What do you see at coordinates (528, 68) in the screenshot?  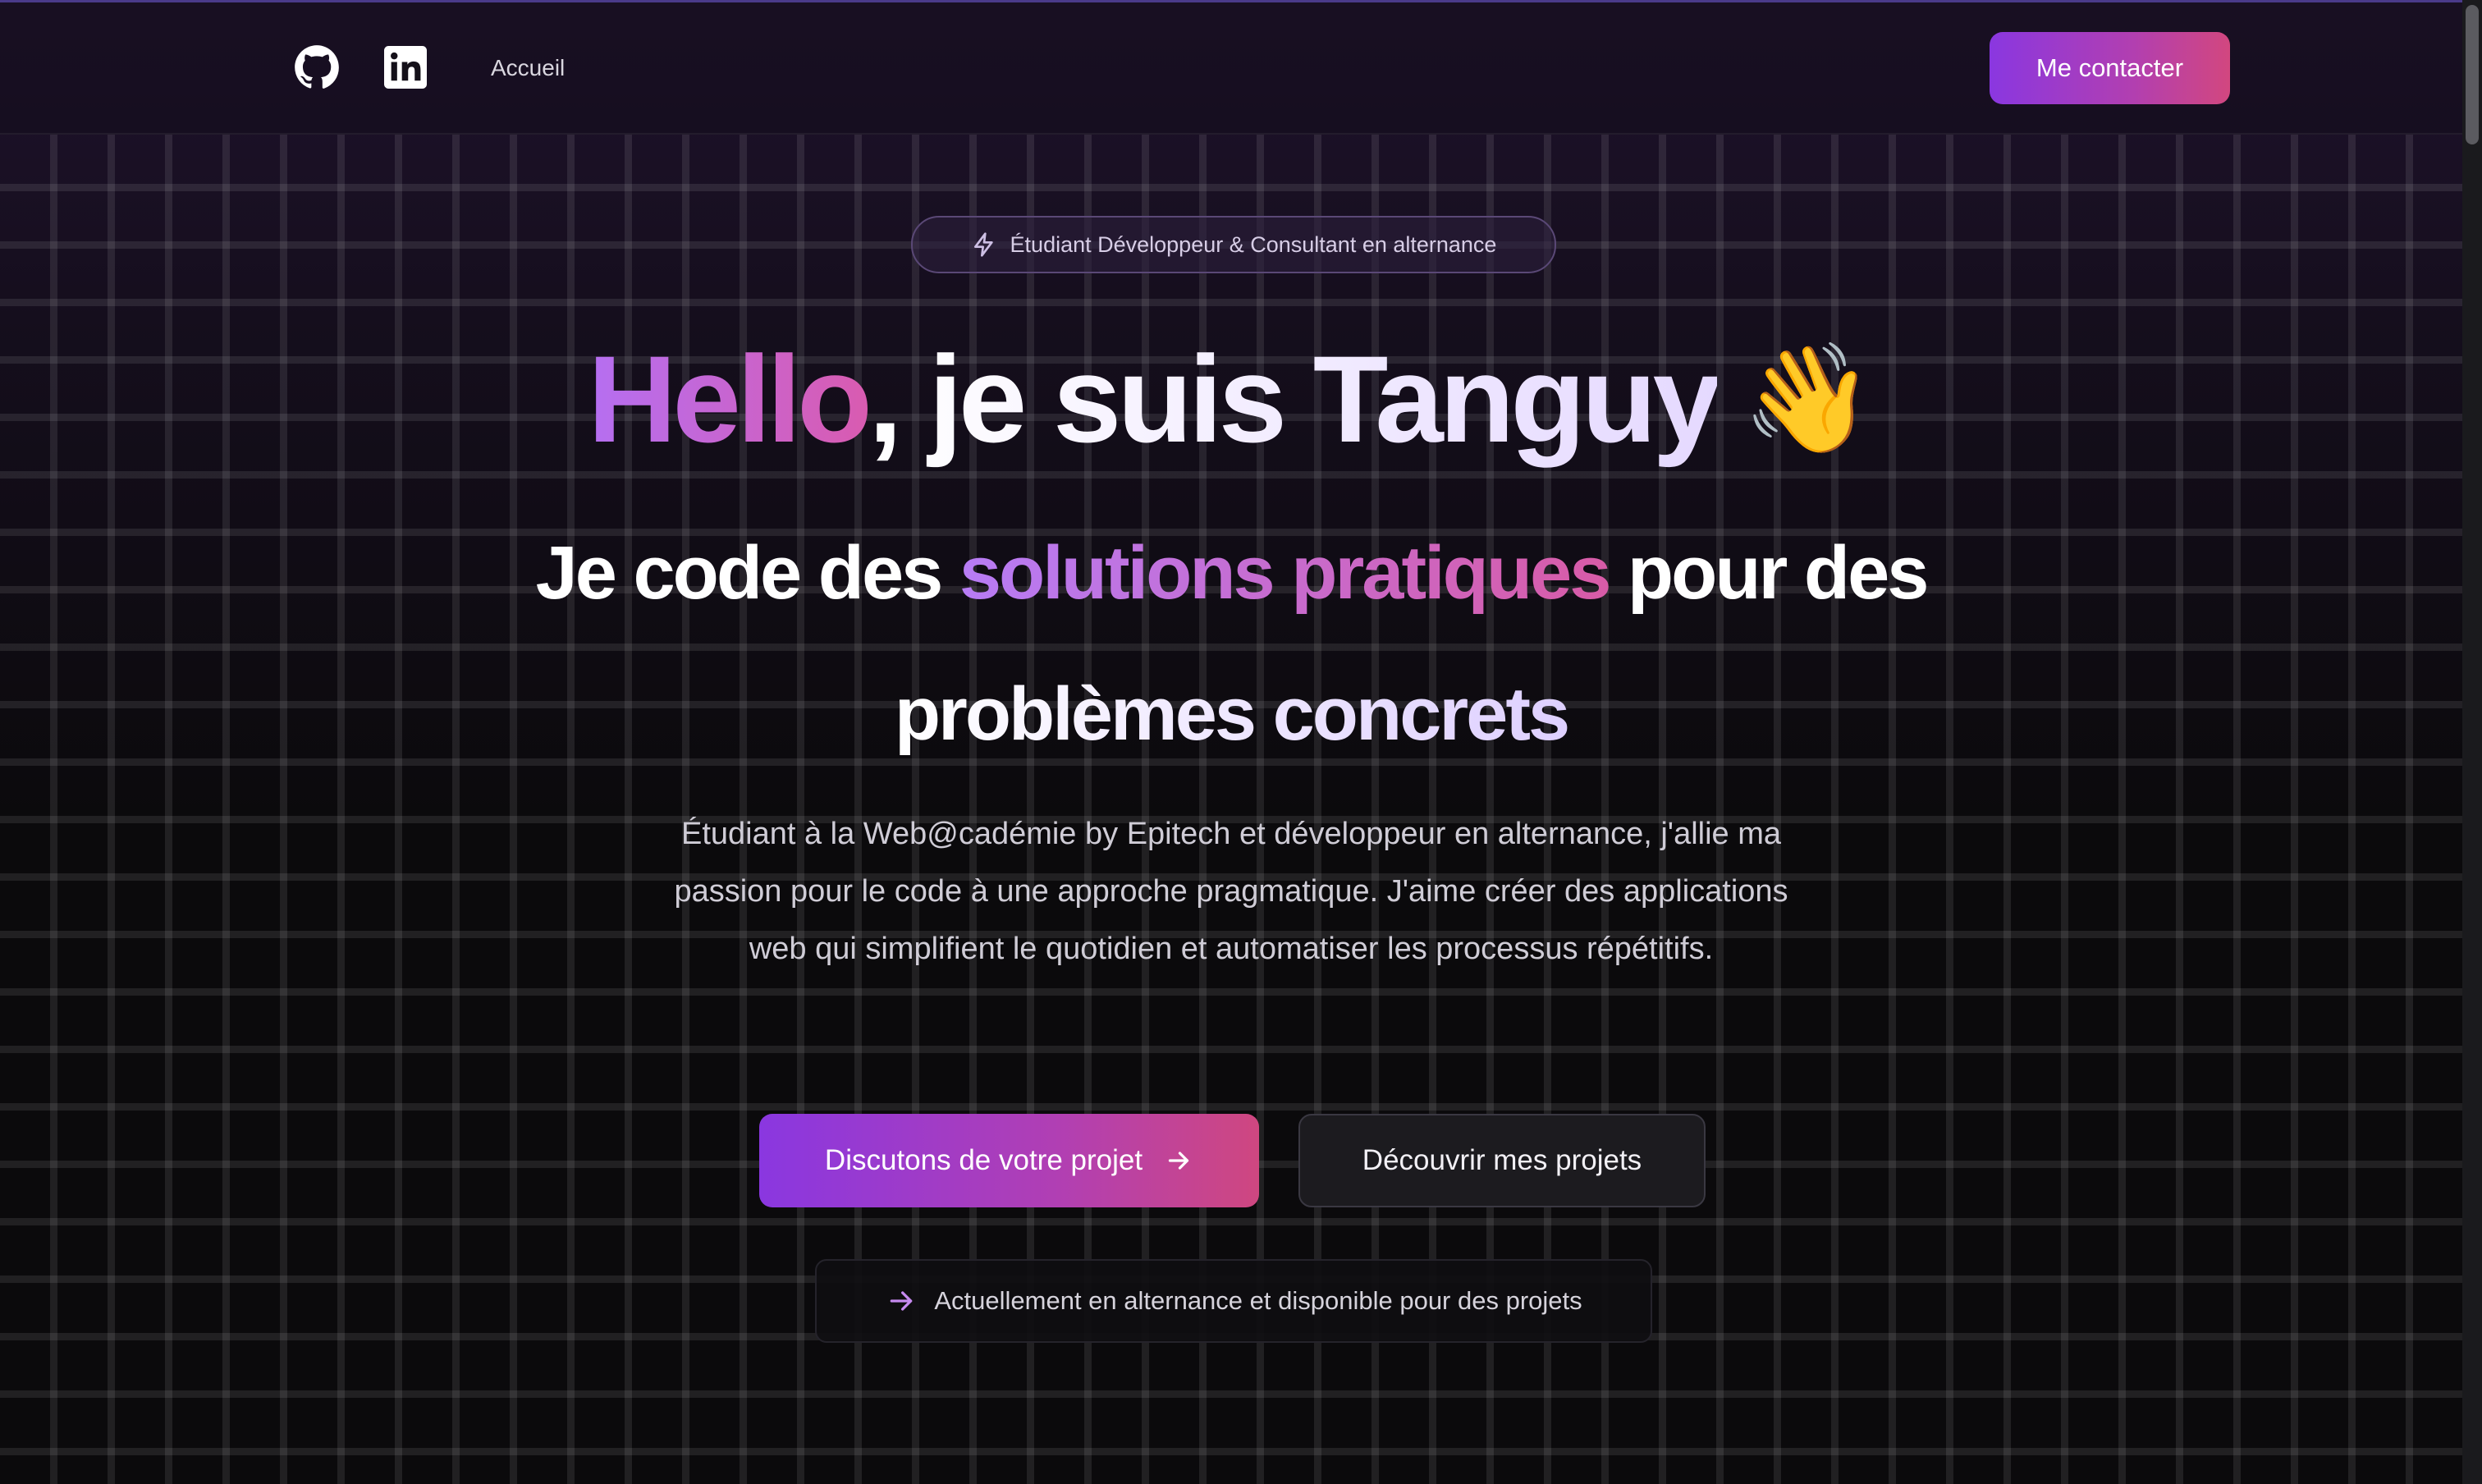 I see `nav-link-accueil: Accueil` at bounding box center [528, 68].